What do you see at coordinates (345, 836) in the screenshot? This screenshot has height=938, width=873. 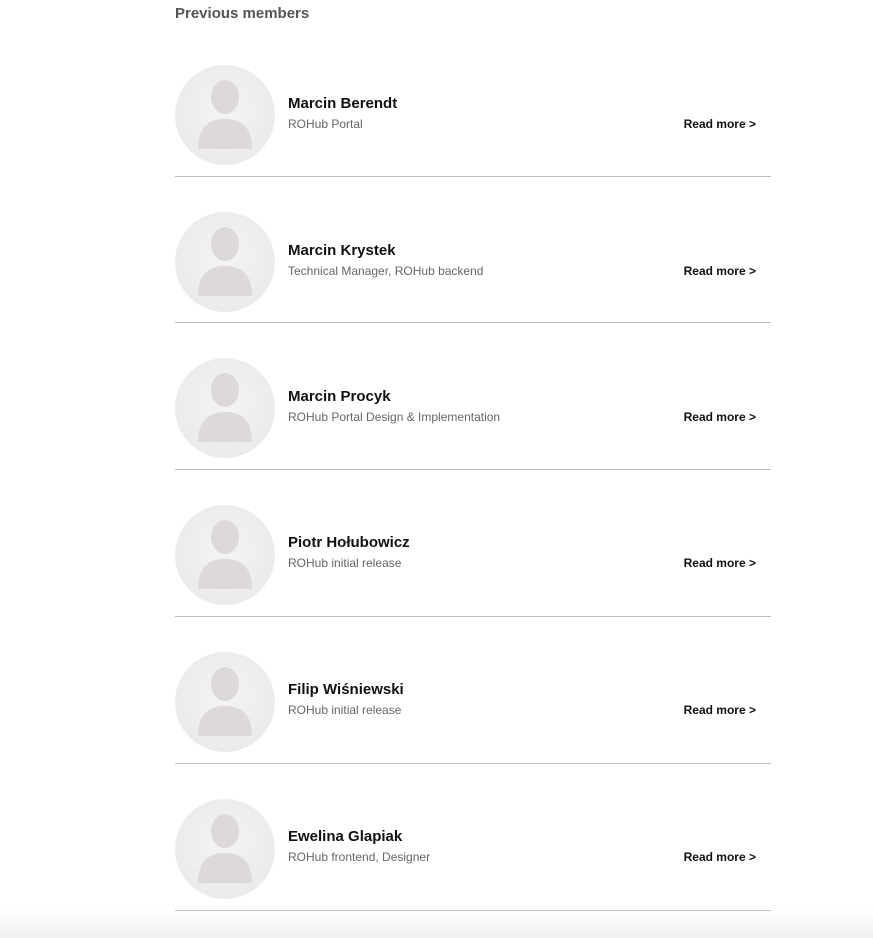 I see `member-name: Ewelina Glapiak` at bounding box center [345, 836].